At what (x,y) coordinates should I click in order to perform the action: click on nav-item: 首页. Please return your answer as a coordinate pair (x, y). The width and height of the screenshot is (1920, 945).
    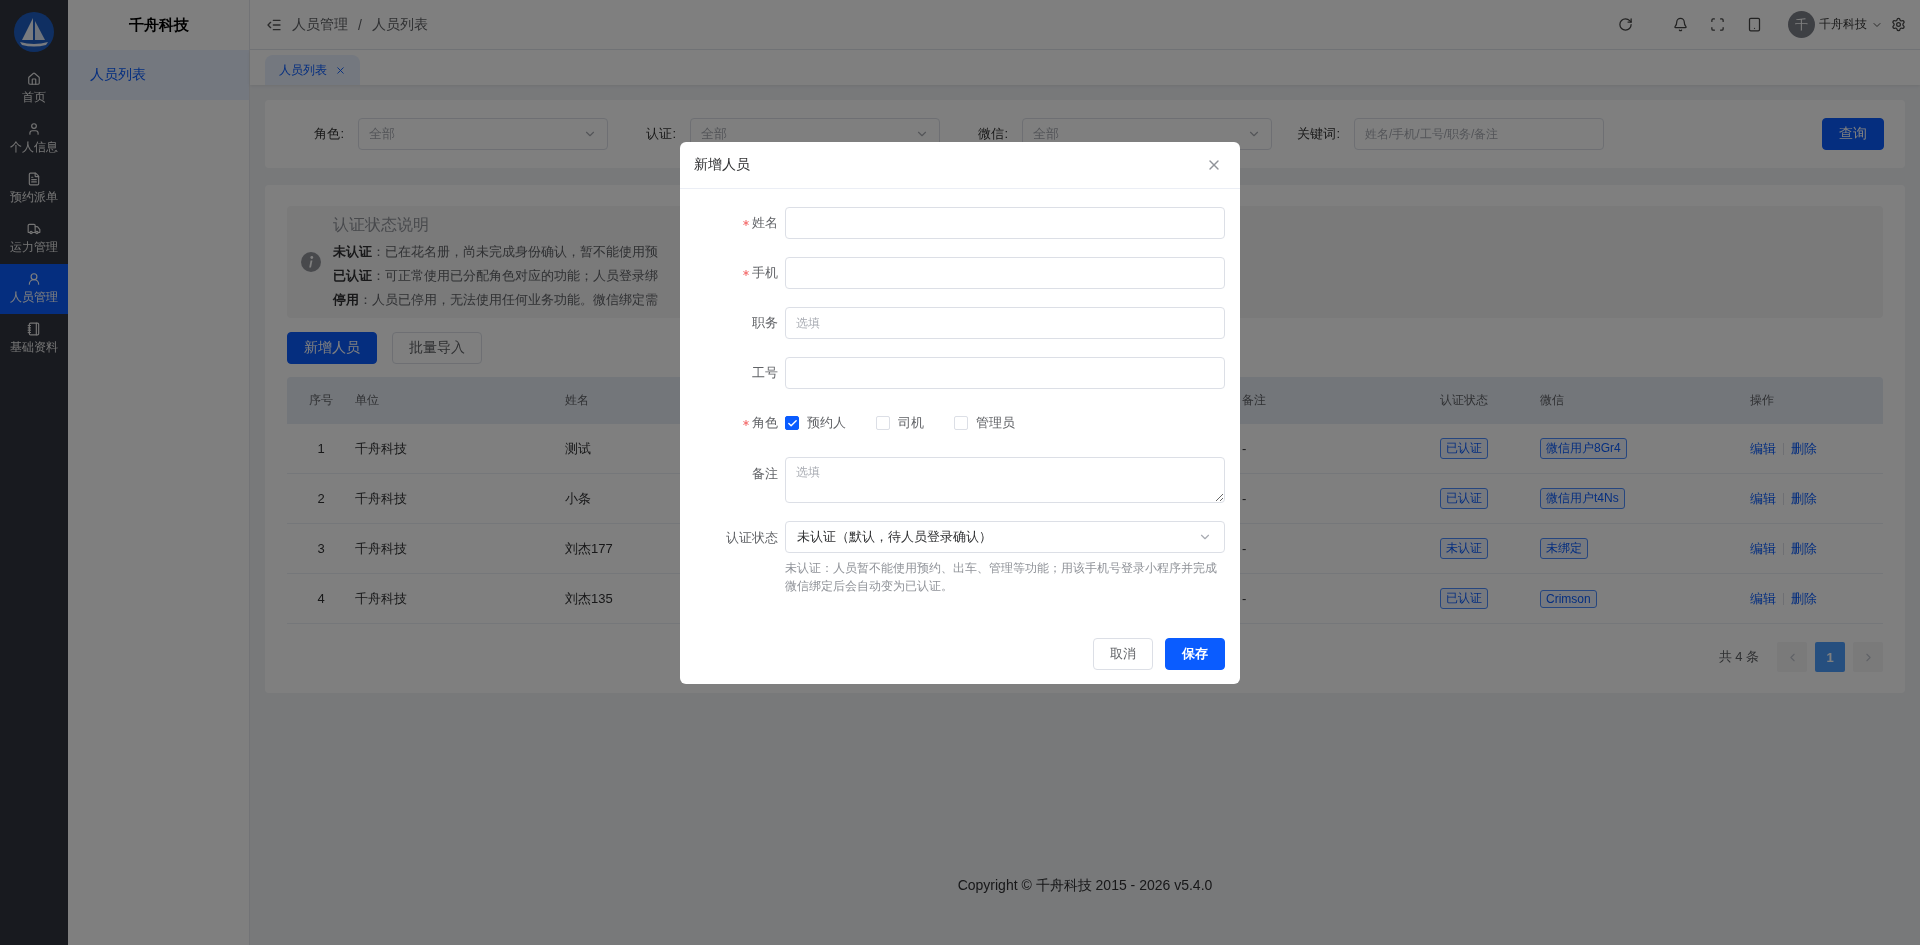
    Looking at the image, I should click on (34, 89).